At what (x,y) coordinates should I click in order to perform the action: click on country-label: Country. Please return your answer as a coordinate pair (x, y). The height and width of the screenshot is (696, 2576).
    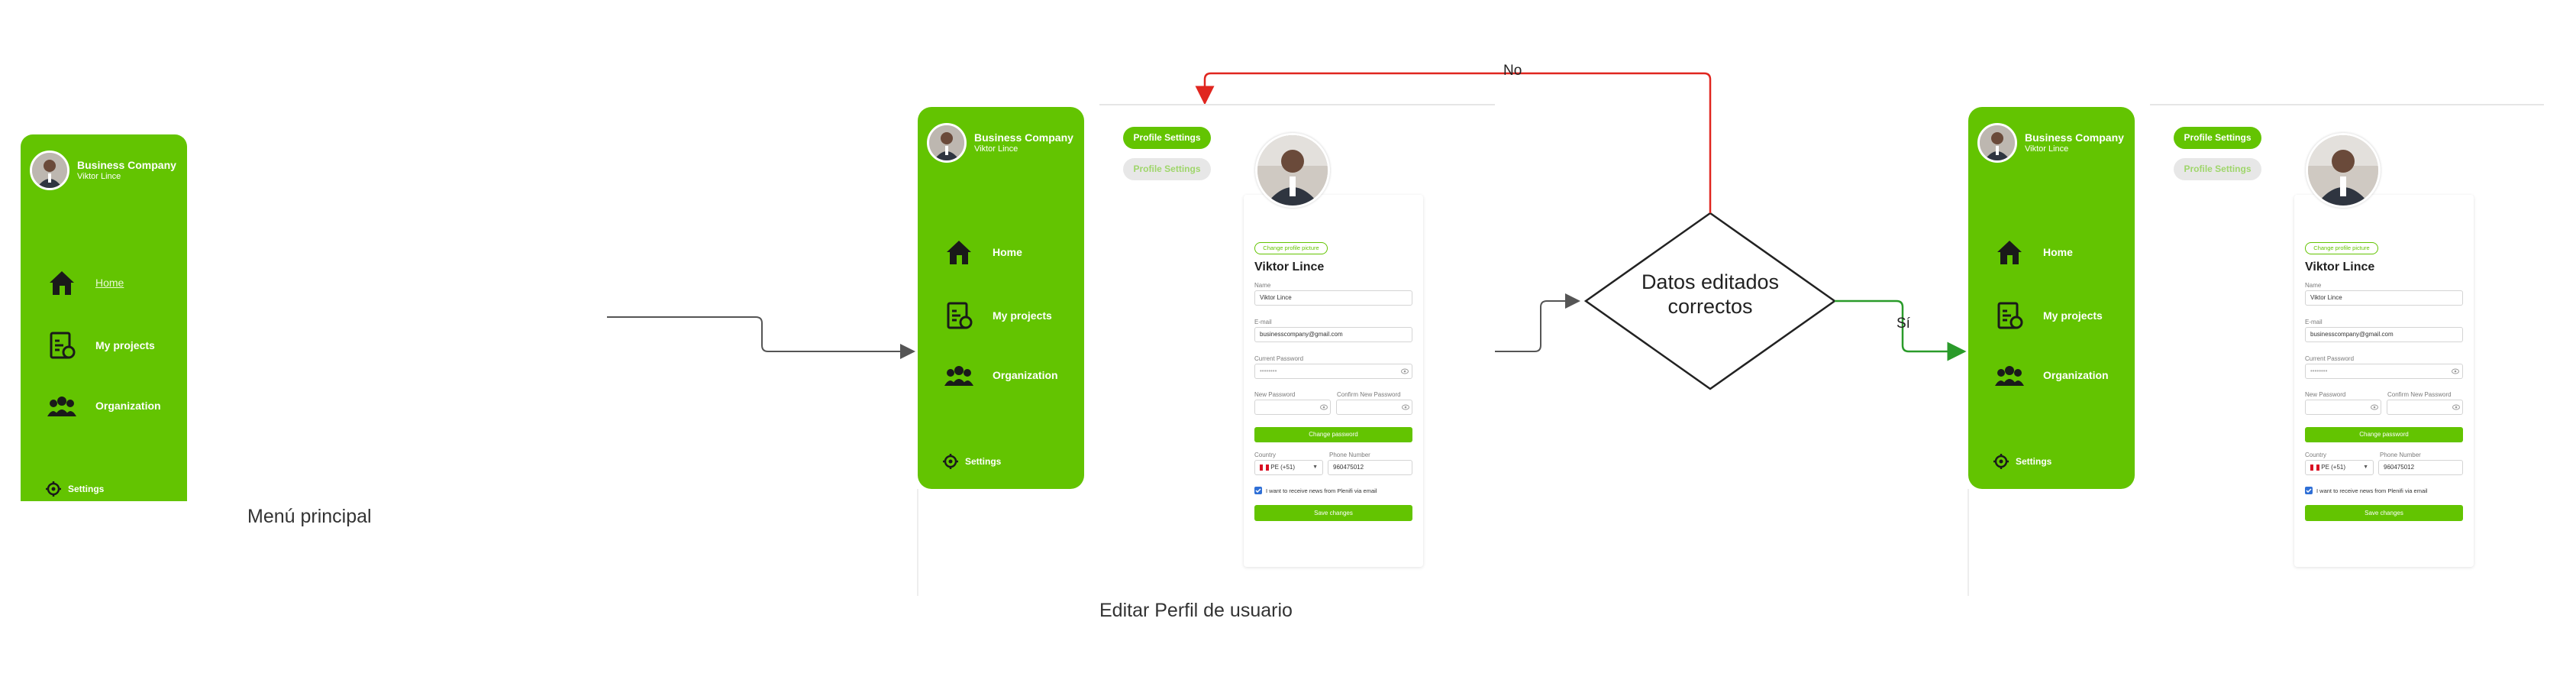
    Looking at the image, I should click on (1265, 455).